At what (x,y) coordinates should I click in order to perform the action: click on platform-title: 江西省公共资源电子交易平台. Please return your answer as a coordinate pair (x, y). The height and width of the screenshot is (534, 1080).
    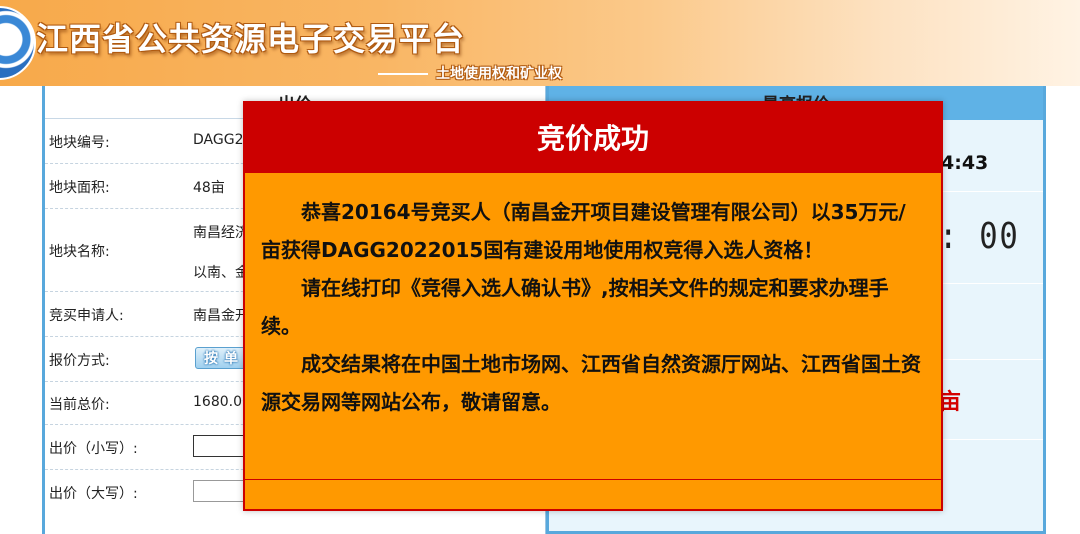
    Looking at the image, I should click on (251, 39).